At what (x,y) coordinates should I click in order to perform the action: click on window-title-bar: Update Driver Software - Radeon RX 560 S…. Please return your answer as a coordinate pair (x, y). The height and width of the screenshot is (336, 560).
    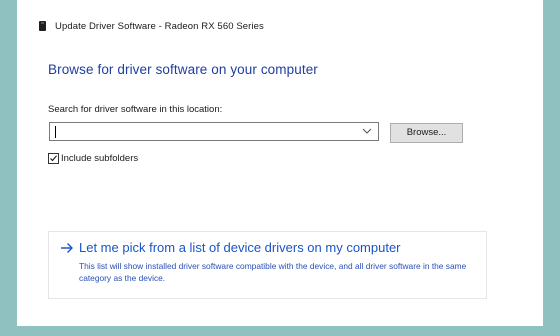
    Looking at the image, I should click on (151, 26).